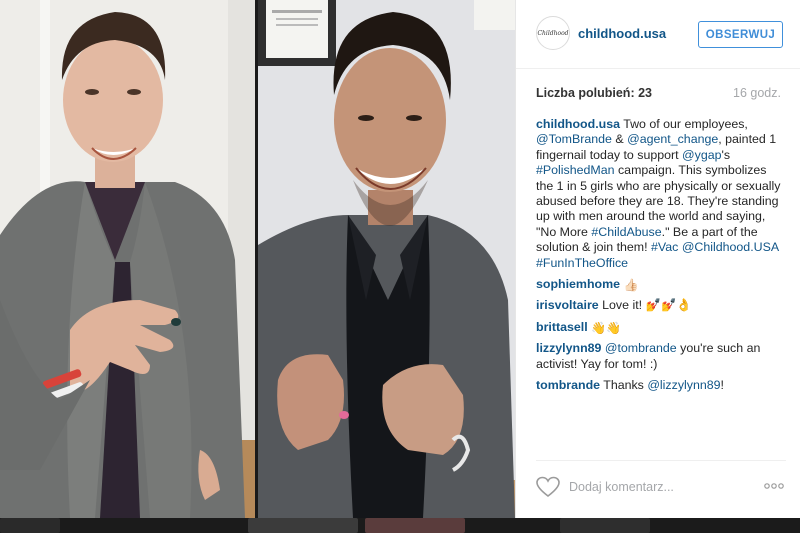 This screenshot has width=800, height=533. I want to click on comment-text: !, so click(722, 385).